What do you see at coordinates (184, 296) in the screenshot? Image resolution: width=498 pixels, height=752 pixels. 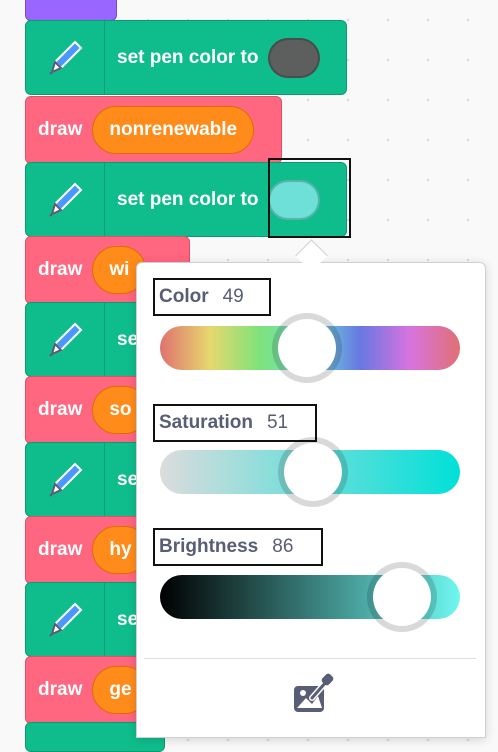 I see `color-label: Color` at bounding box center [184, 296].